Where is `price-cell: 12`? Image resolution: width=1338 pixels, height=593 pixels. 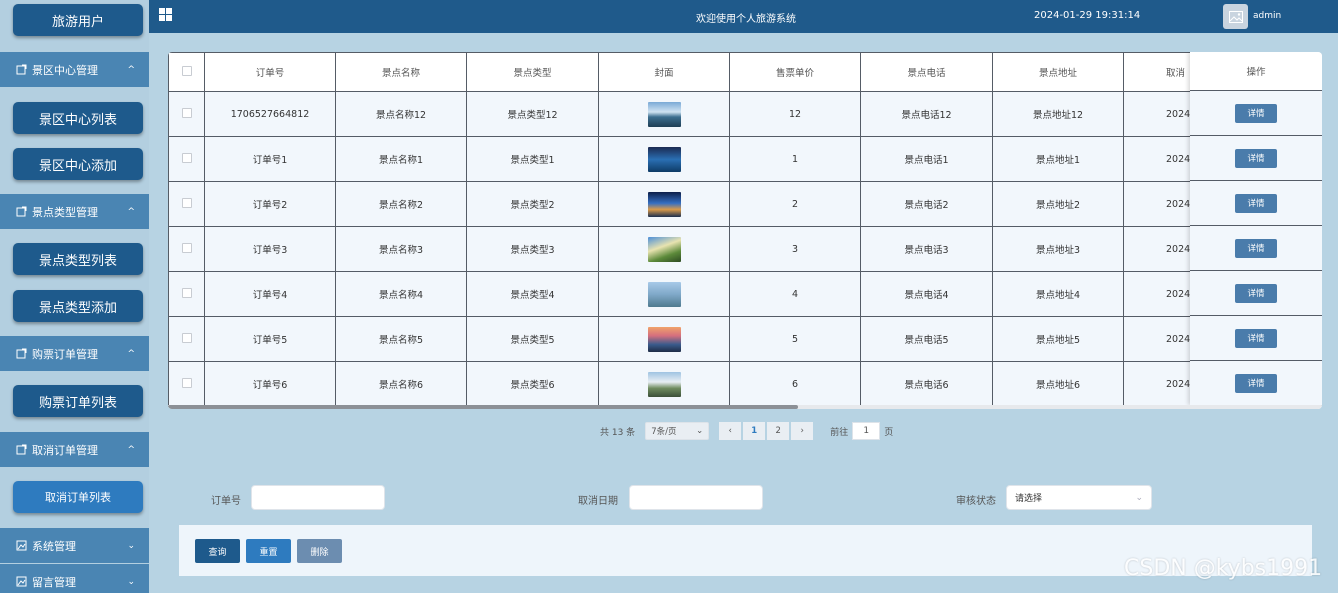 price-cell: 12 is located at coordinates (795, 114).